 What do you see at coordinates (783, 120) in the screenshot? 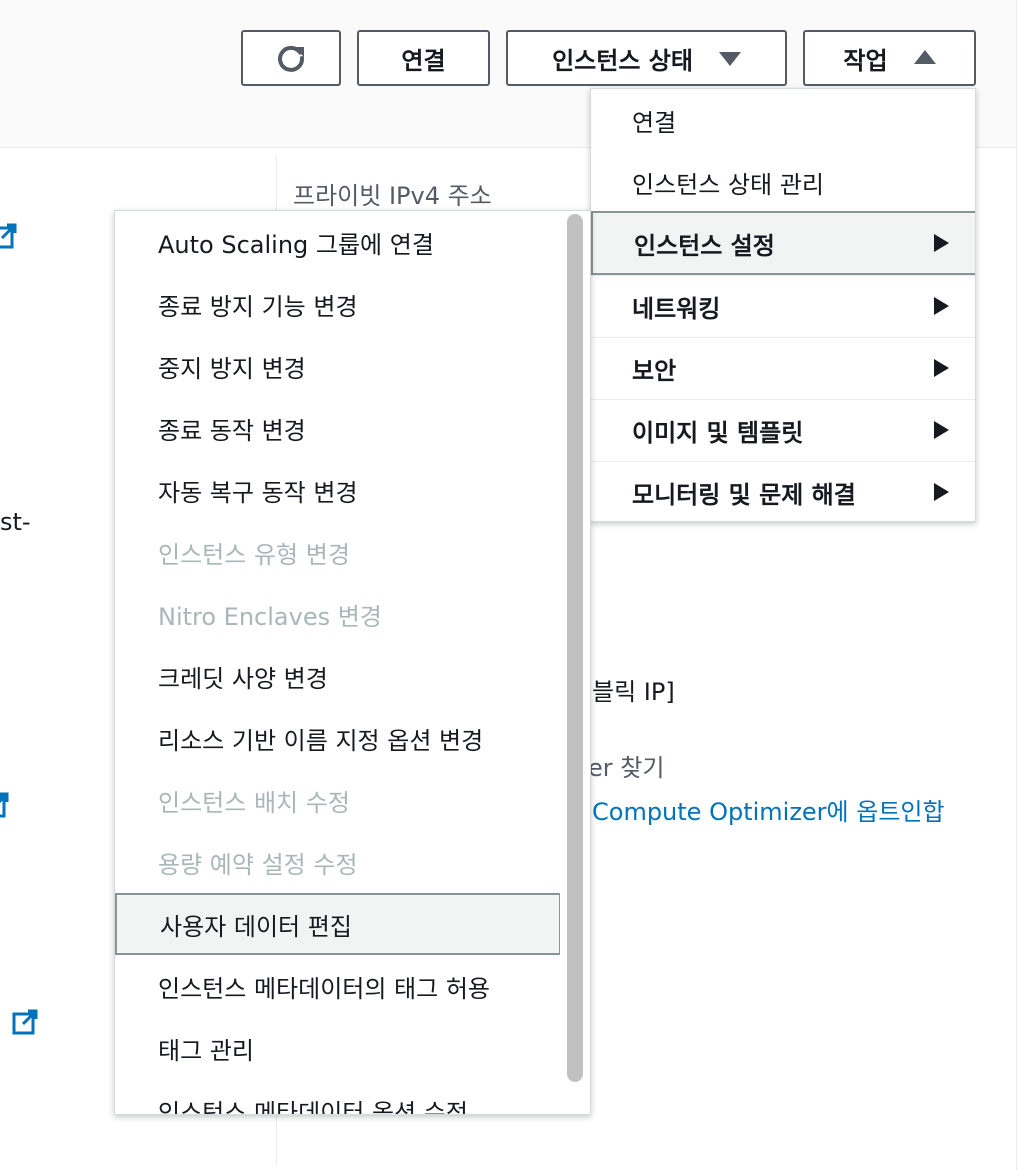
I see `menu-item-connect: 연결` at bounding box center [783, 120].